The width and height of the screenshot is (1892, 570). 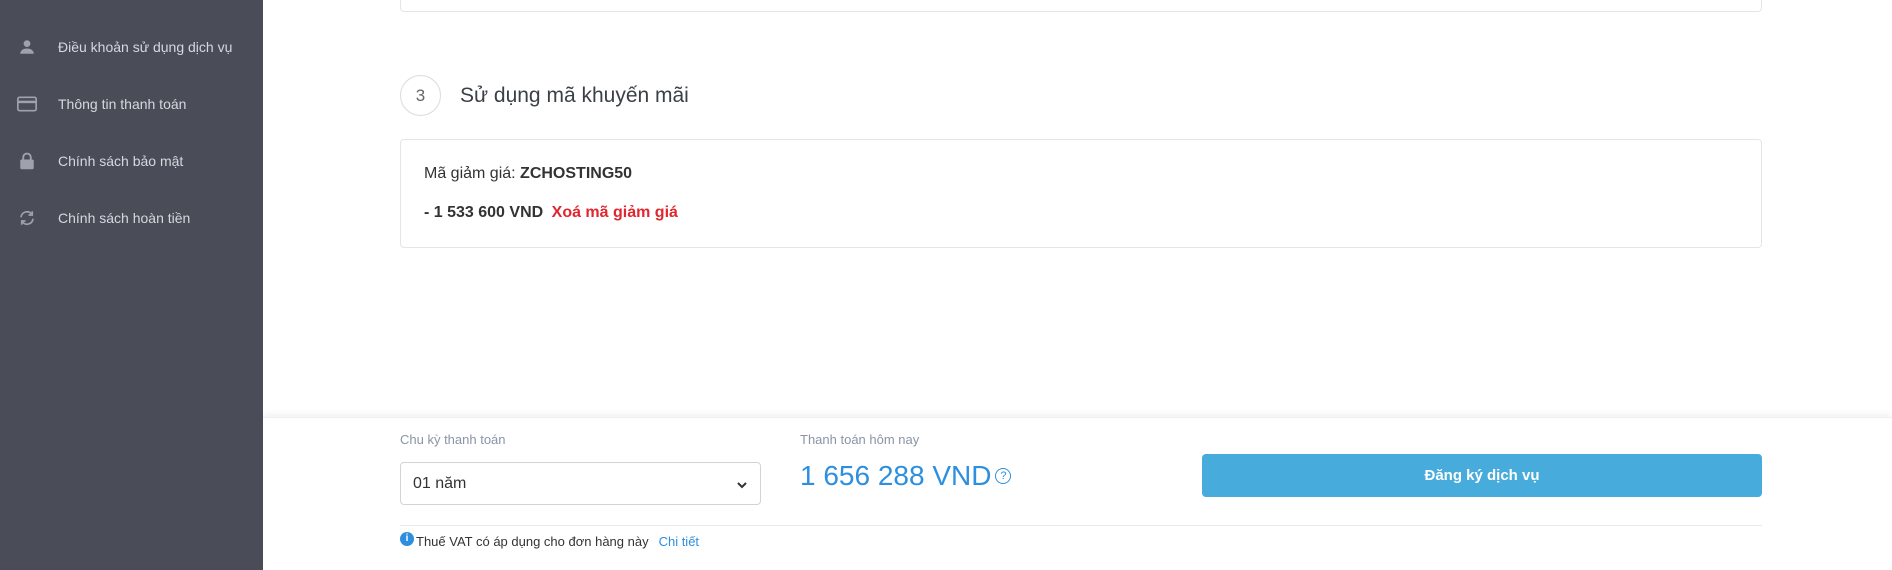 I want to click on register-service-label: Đăng ký dịch vụ, so click(x=1482, y=475).